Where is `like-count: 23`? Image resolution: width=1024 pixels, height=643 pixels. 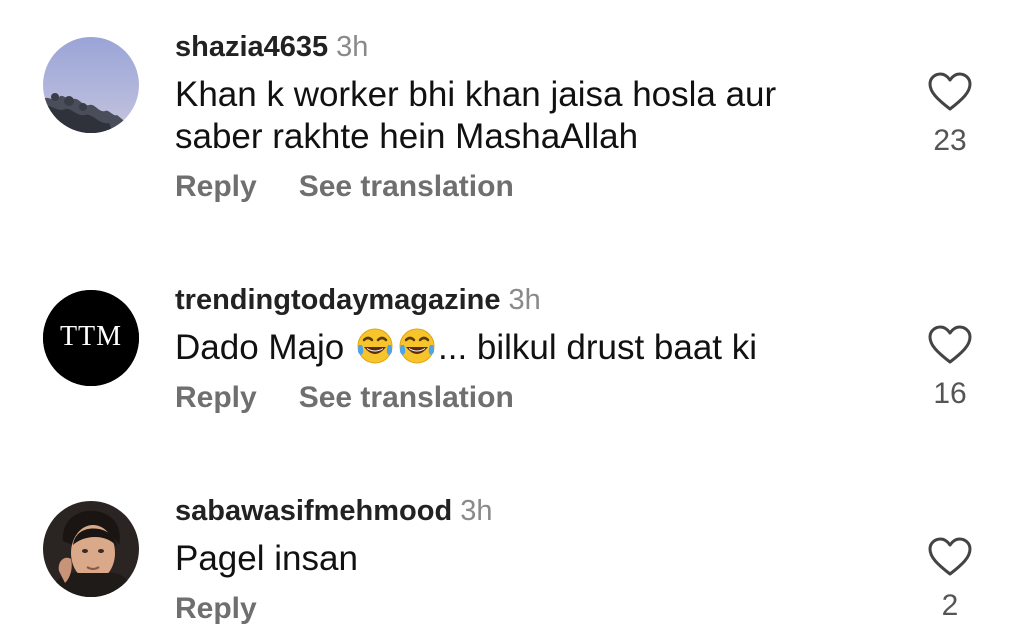 like-count: 23 is located at coordinates (950, 140).